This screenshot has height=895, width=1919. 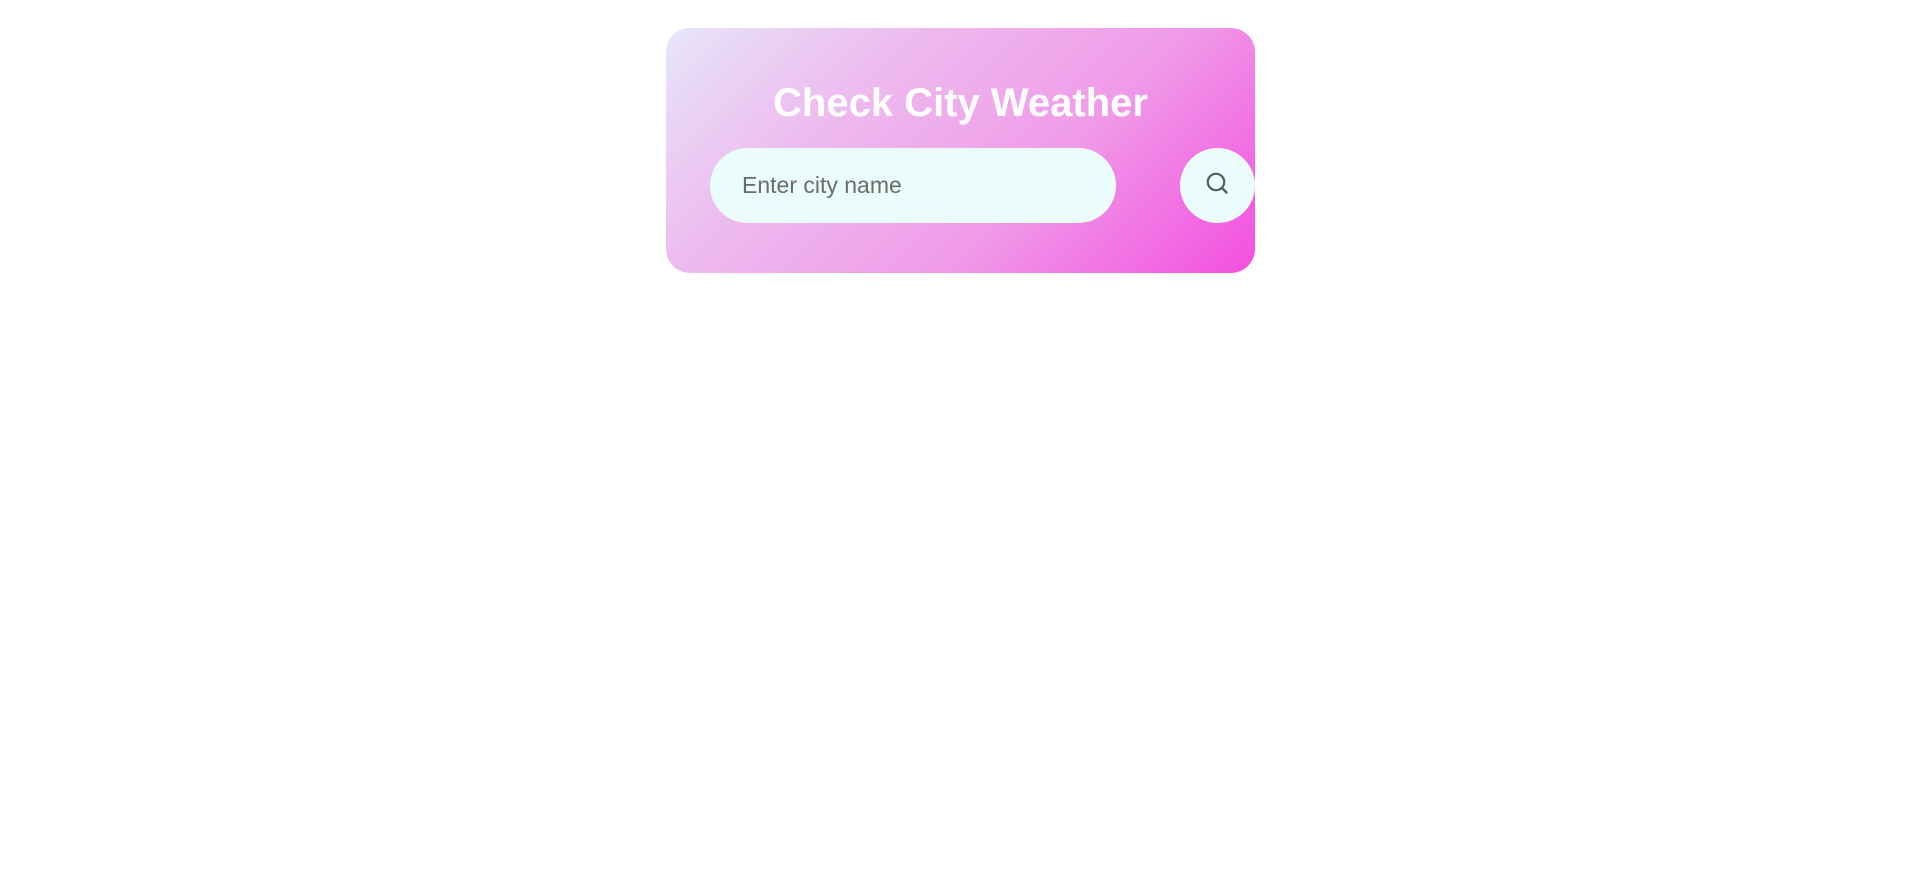 I want to click on search-button, so click(x=1217, y=185).